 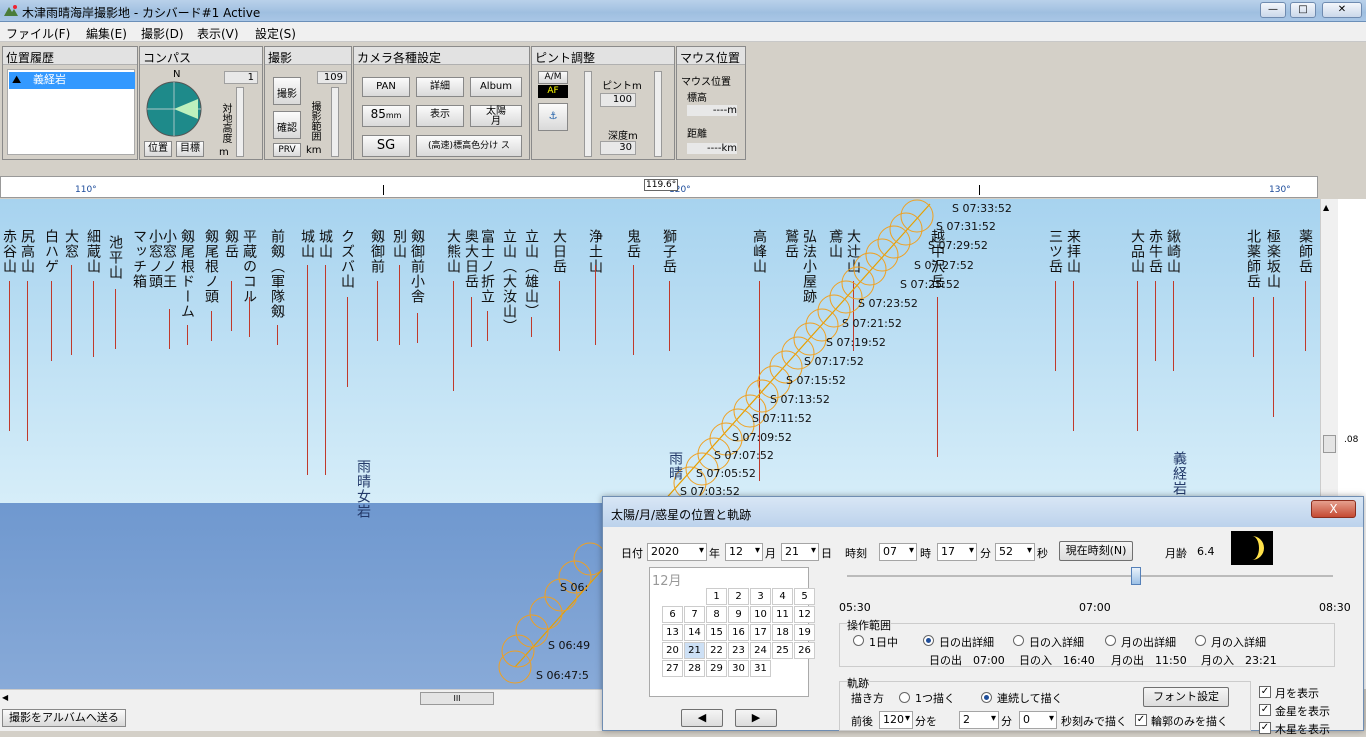 What do you see at coordinates (553, 117) in the screenshot?
I see `focus-point-button: ⚓` at bounding box center [553, 117].